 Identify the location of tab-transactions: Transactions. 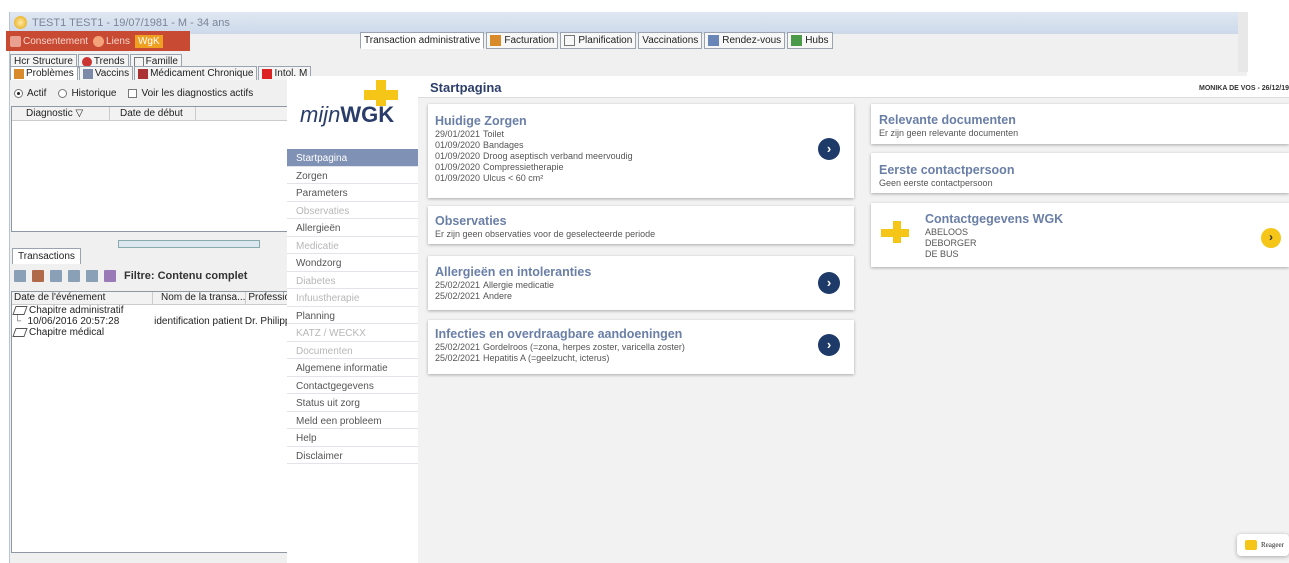
(46, 256).